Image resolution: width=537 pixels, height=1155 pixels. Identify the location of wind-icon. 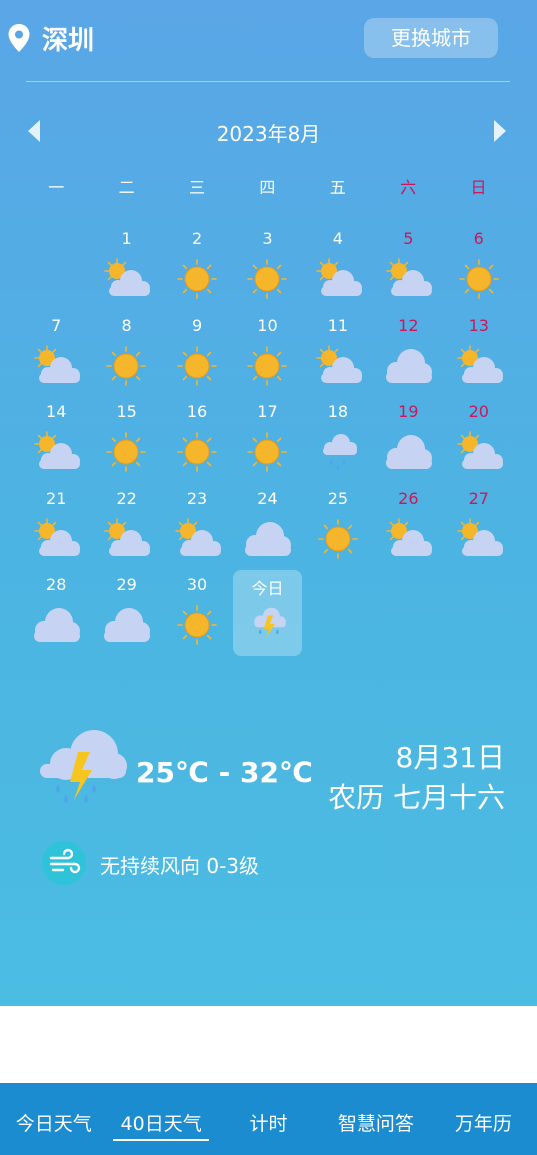
(64, 863).